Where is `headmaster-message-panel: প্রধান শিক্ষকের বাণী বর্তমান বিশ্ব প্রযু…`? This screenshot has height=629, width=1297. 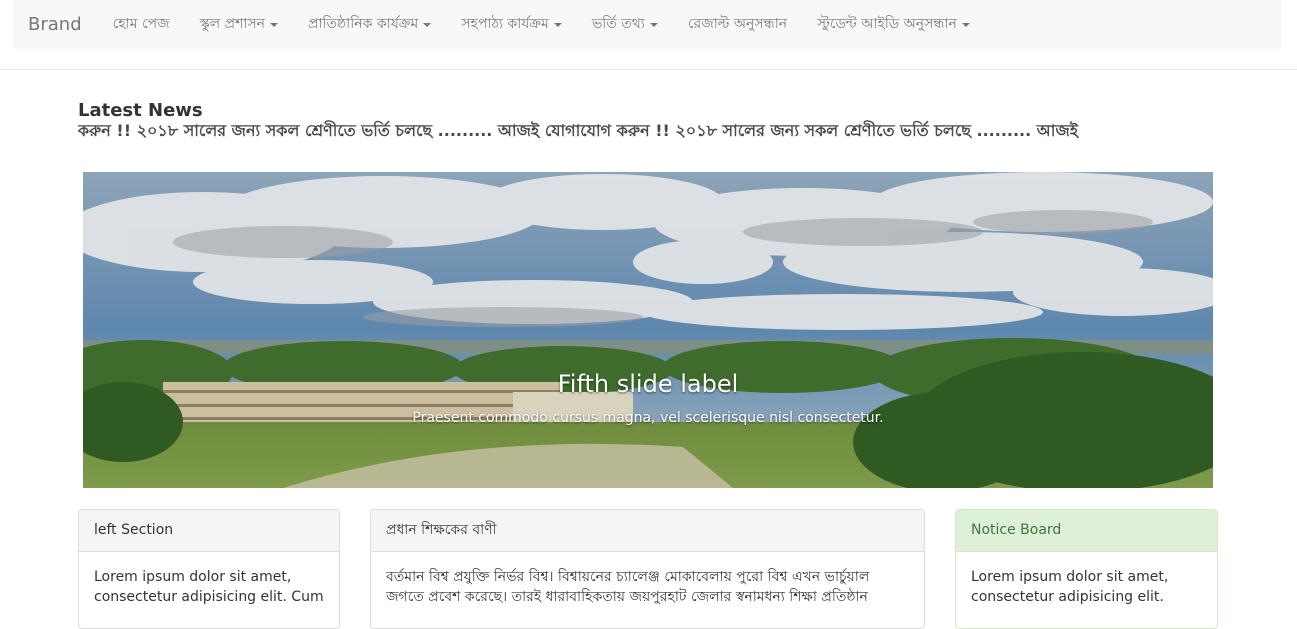
headmaster-message-panel: প্রধান শিক্ষকের বাণী বর্তমান বিশ্ব প্রযু… is located at coordinates (647, 569).